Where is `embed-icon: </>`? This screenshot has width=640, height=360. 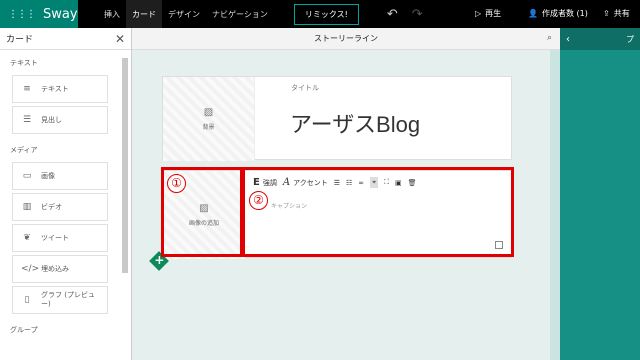
embed-icon: </> is located at coordinates (30, 269).